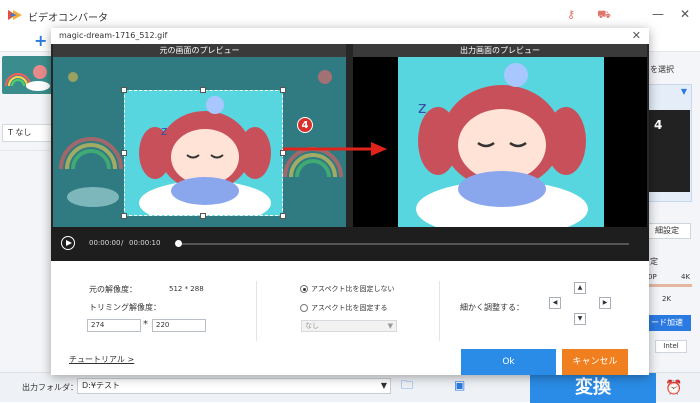 The height and width of the screenshot is (403, 700). I want to click on hardware-accel-button: ード加速, so click(667, 323).